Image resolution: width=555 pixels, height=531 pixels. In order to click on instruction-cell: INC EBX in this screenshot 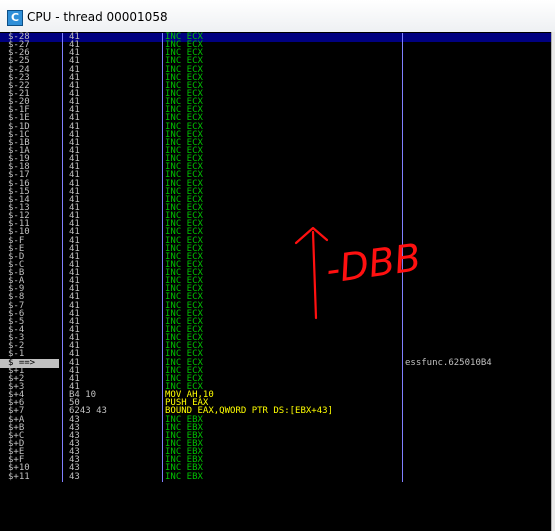, I will do `click(184, 476)`.